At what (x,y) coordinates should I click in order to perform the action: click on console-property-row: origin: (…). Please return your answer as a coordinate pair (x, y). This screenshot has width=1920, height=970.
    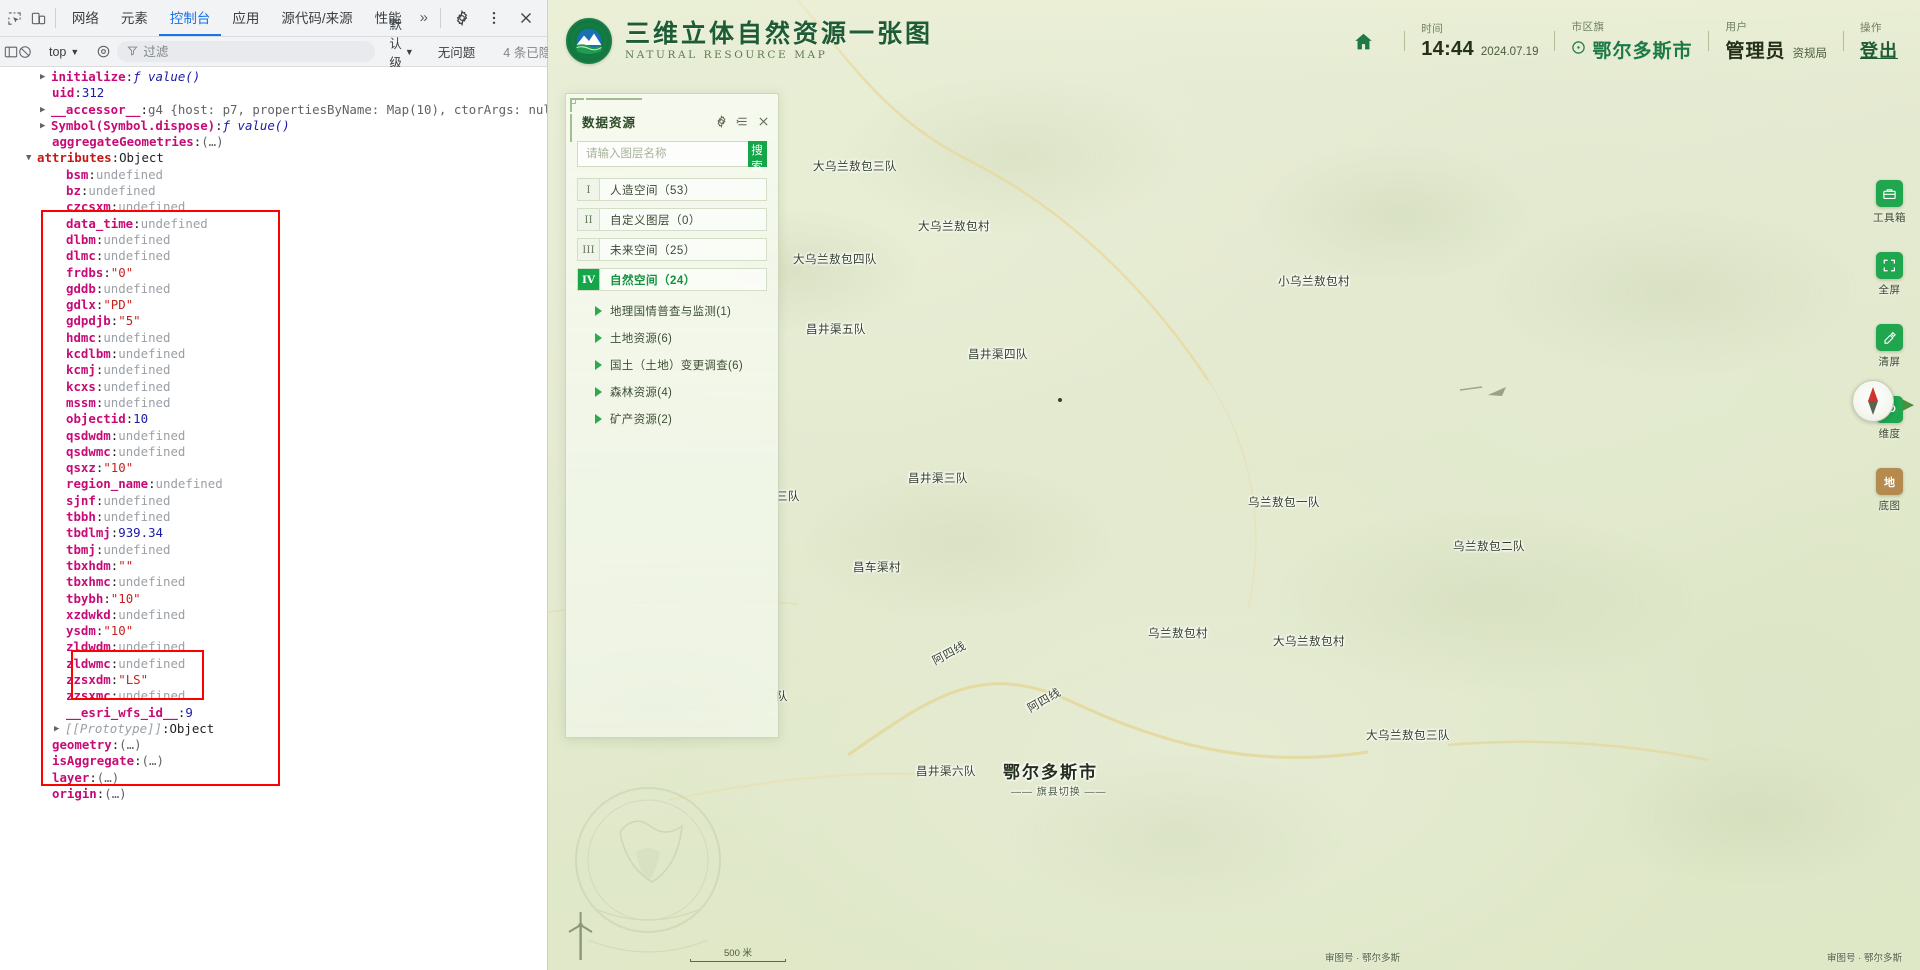
    Looking at the image, I should click on (273, 794).